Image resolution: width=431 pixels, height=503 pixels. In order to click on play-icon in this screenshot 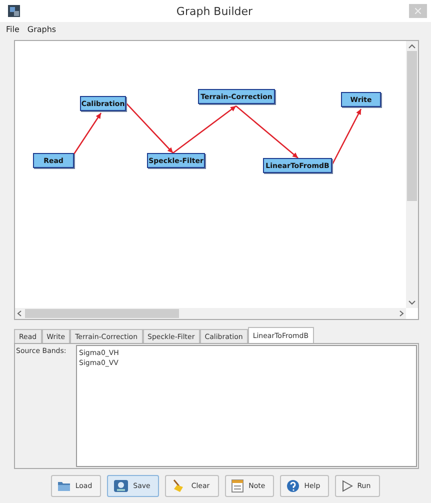, I will do `click(347, 486)`.